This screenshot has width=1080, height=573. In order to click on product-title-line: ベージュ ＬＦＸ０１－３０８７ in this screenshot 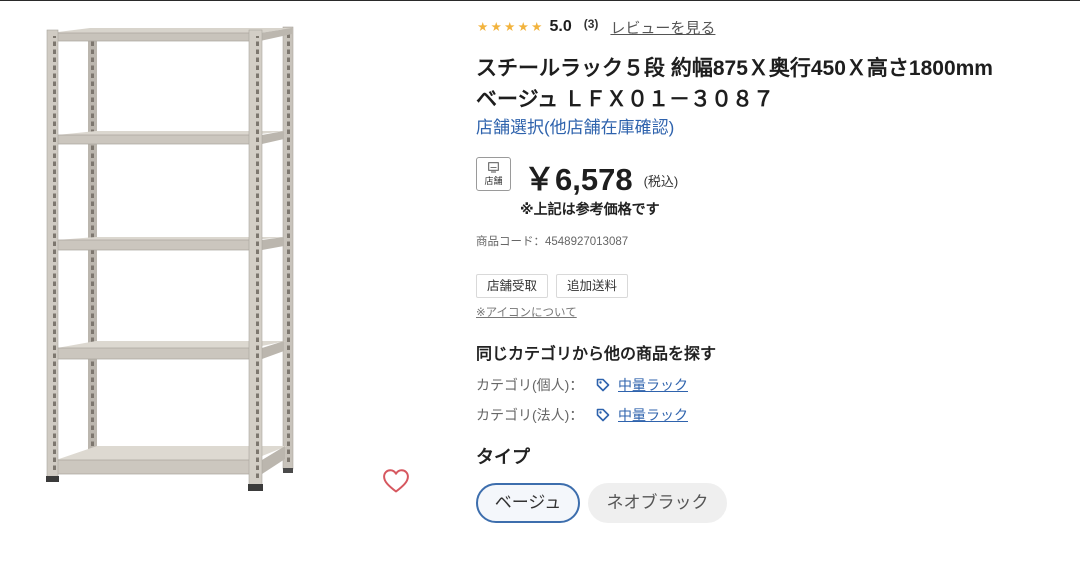, I will do `click(625, 99)`.